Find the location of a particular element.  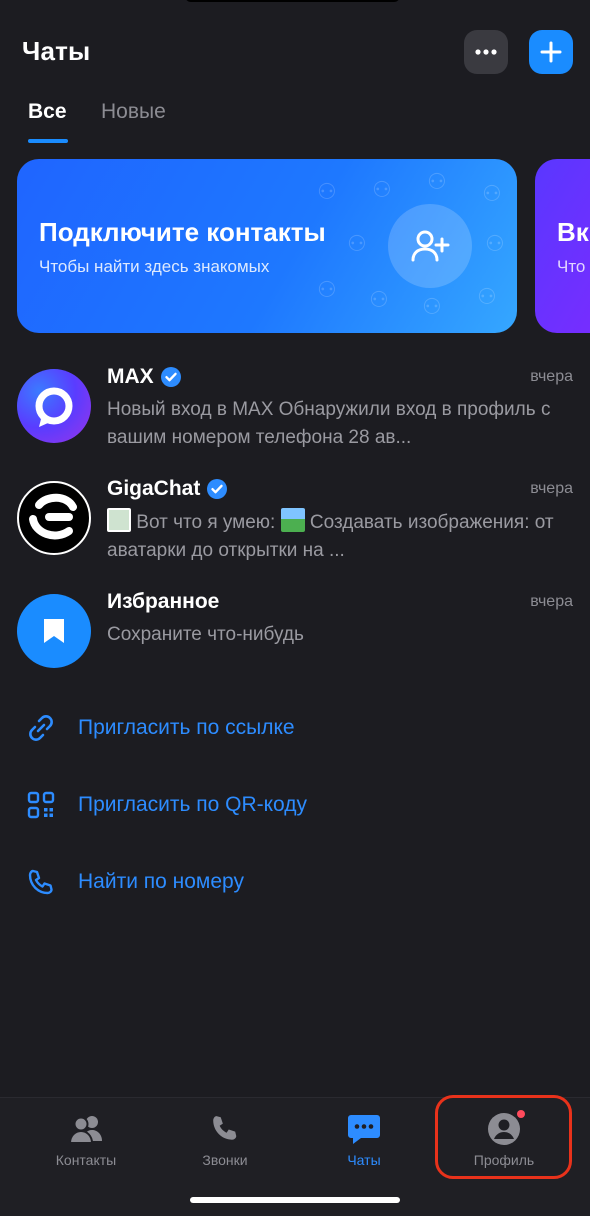

invite-by-link-button: Пригласить по ссылке is located at coordinates (159, 728).